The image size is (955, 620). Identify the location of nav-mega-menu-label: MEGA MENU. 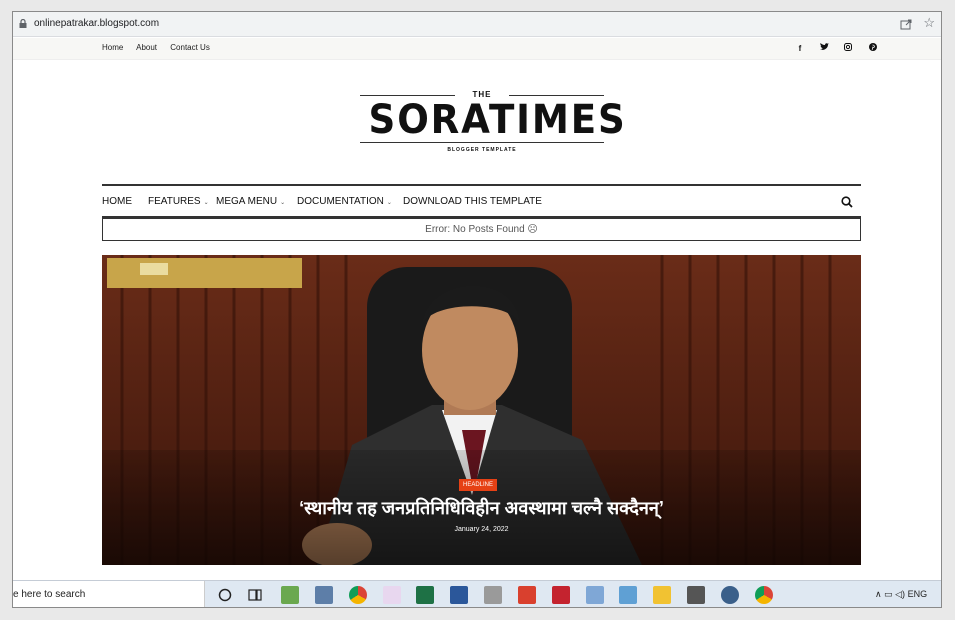
(247, 201).